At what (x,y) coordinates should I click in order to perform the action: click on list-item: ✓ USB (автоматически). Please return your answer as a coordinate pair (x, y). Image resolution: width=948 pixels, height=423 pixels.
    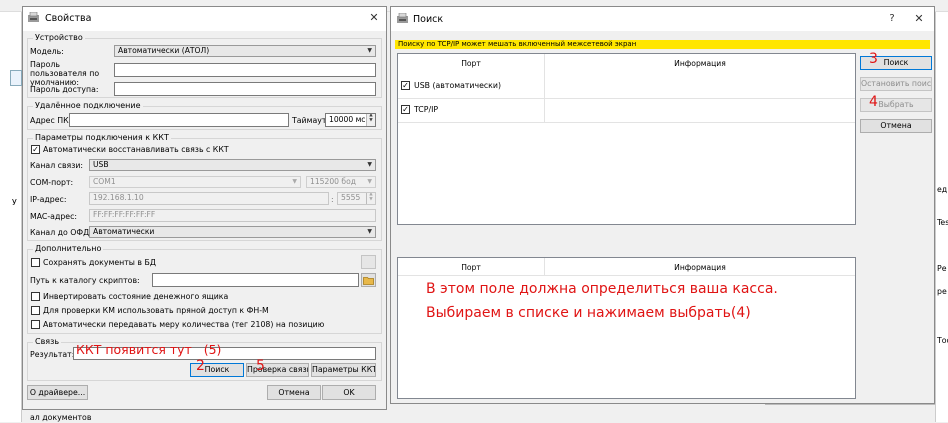
    Looking at the image, I should click on (471, 86).